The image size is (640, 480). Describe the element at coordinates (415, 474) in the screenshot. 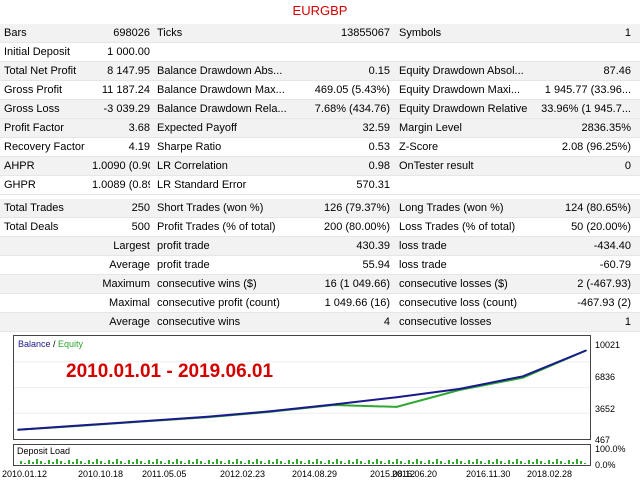

I see `x-tick-label: 2016.06.20` at that location.